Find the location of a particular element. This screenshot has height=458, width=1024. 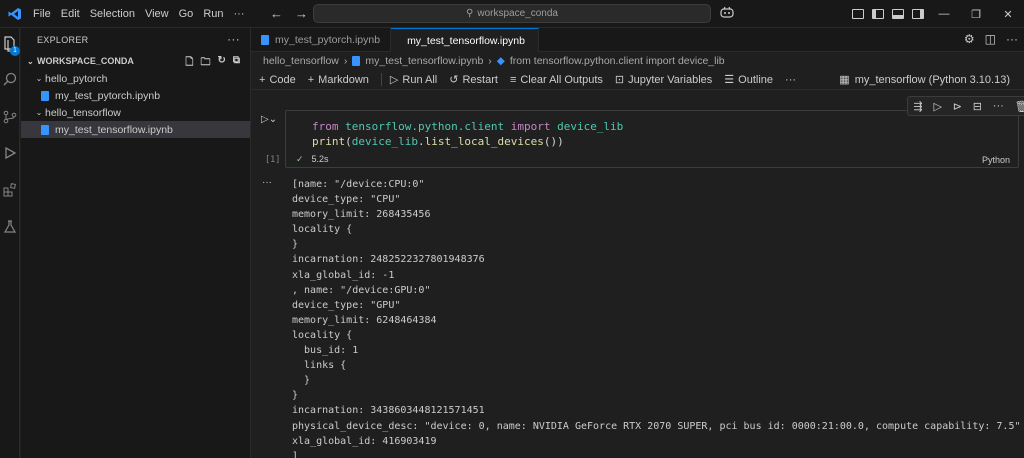

execution-count: [1] is located at coordinates (273, 160).